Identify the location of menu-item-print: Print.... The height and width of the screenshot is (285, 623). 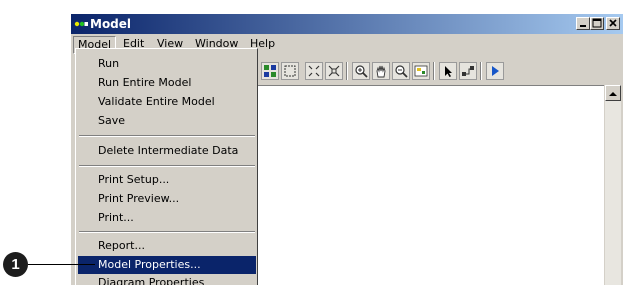
(167, 218).